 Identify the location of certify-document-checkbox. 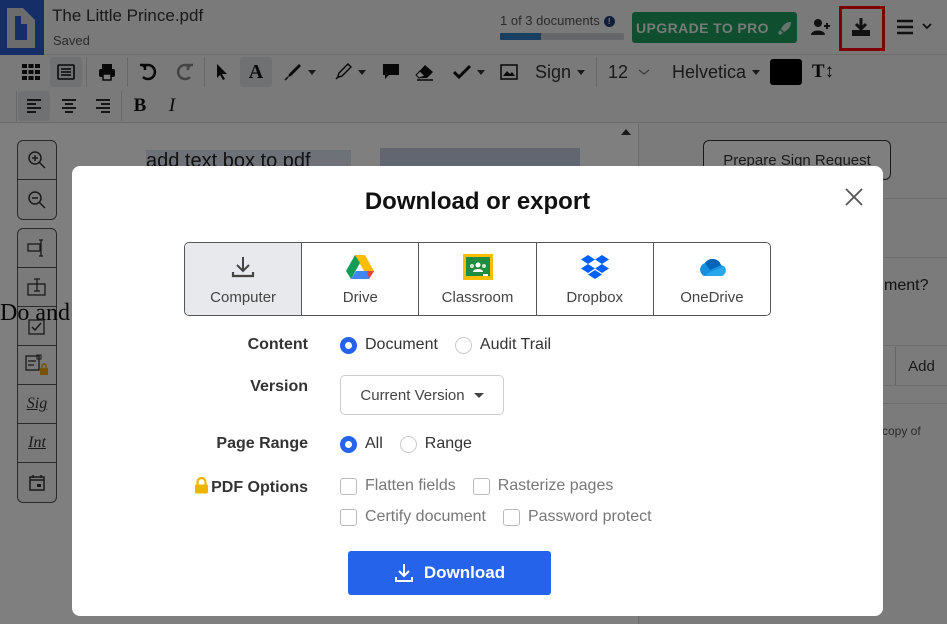
(348, 517).